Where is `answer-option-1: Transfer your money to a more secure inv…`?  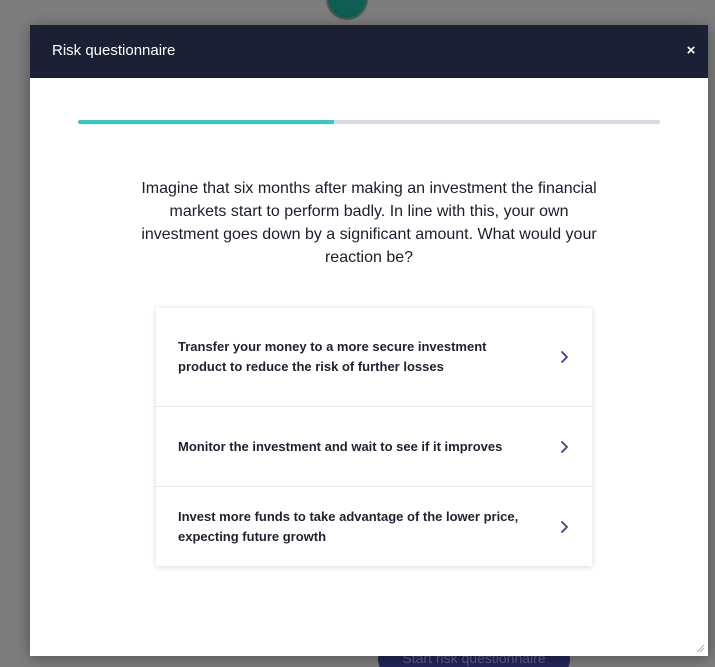 answer-option-1: Transfer your money to a more secure inv… is located at coordinates (374, 357).